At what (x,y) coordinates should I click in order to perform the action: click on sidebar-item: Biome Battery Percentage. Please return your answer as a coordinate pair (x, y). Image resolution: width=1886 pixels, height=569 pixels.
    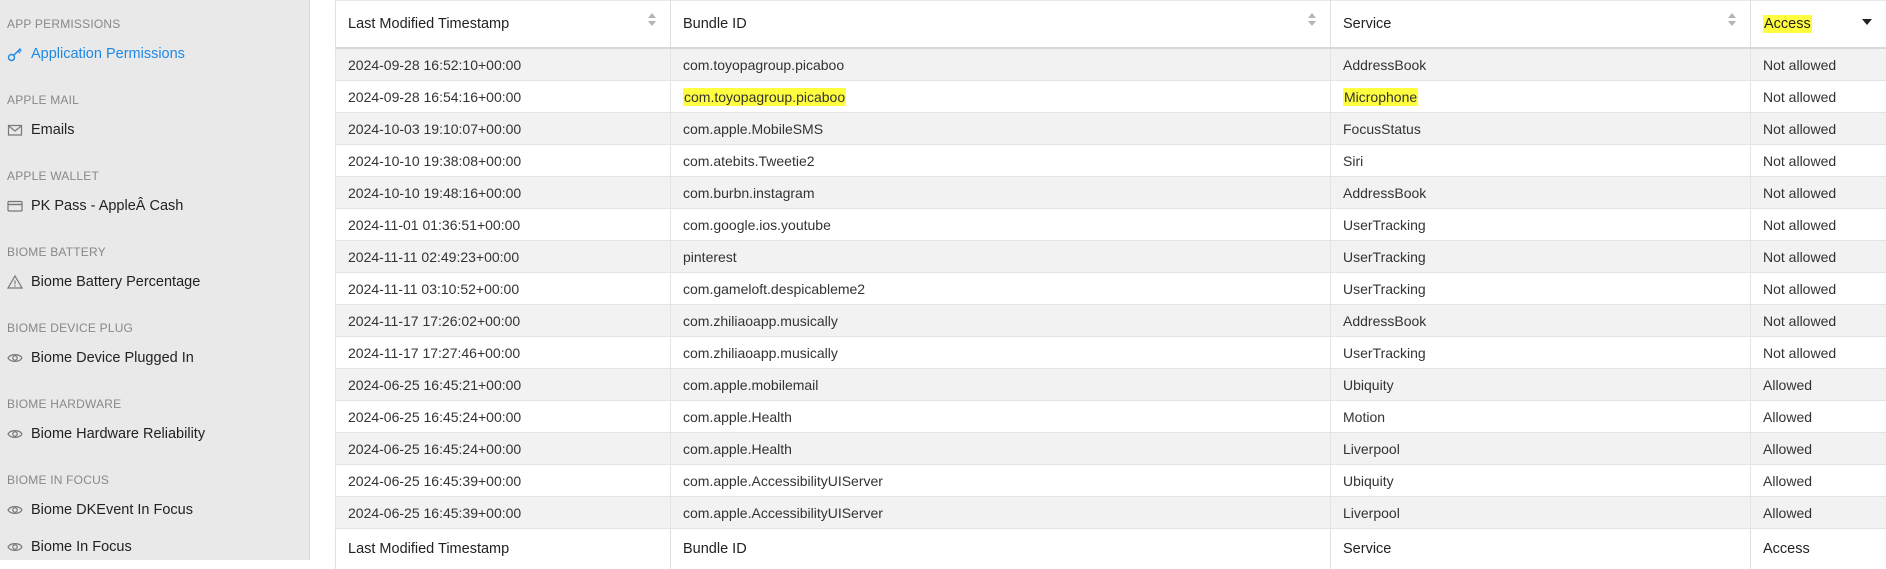
    Looking at the image, I should click on (103, 282).